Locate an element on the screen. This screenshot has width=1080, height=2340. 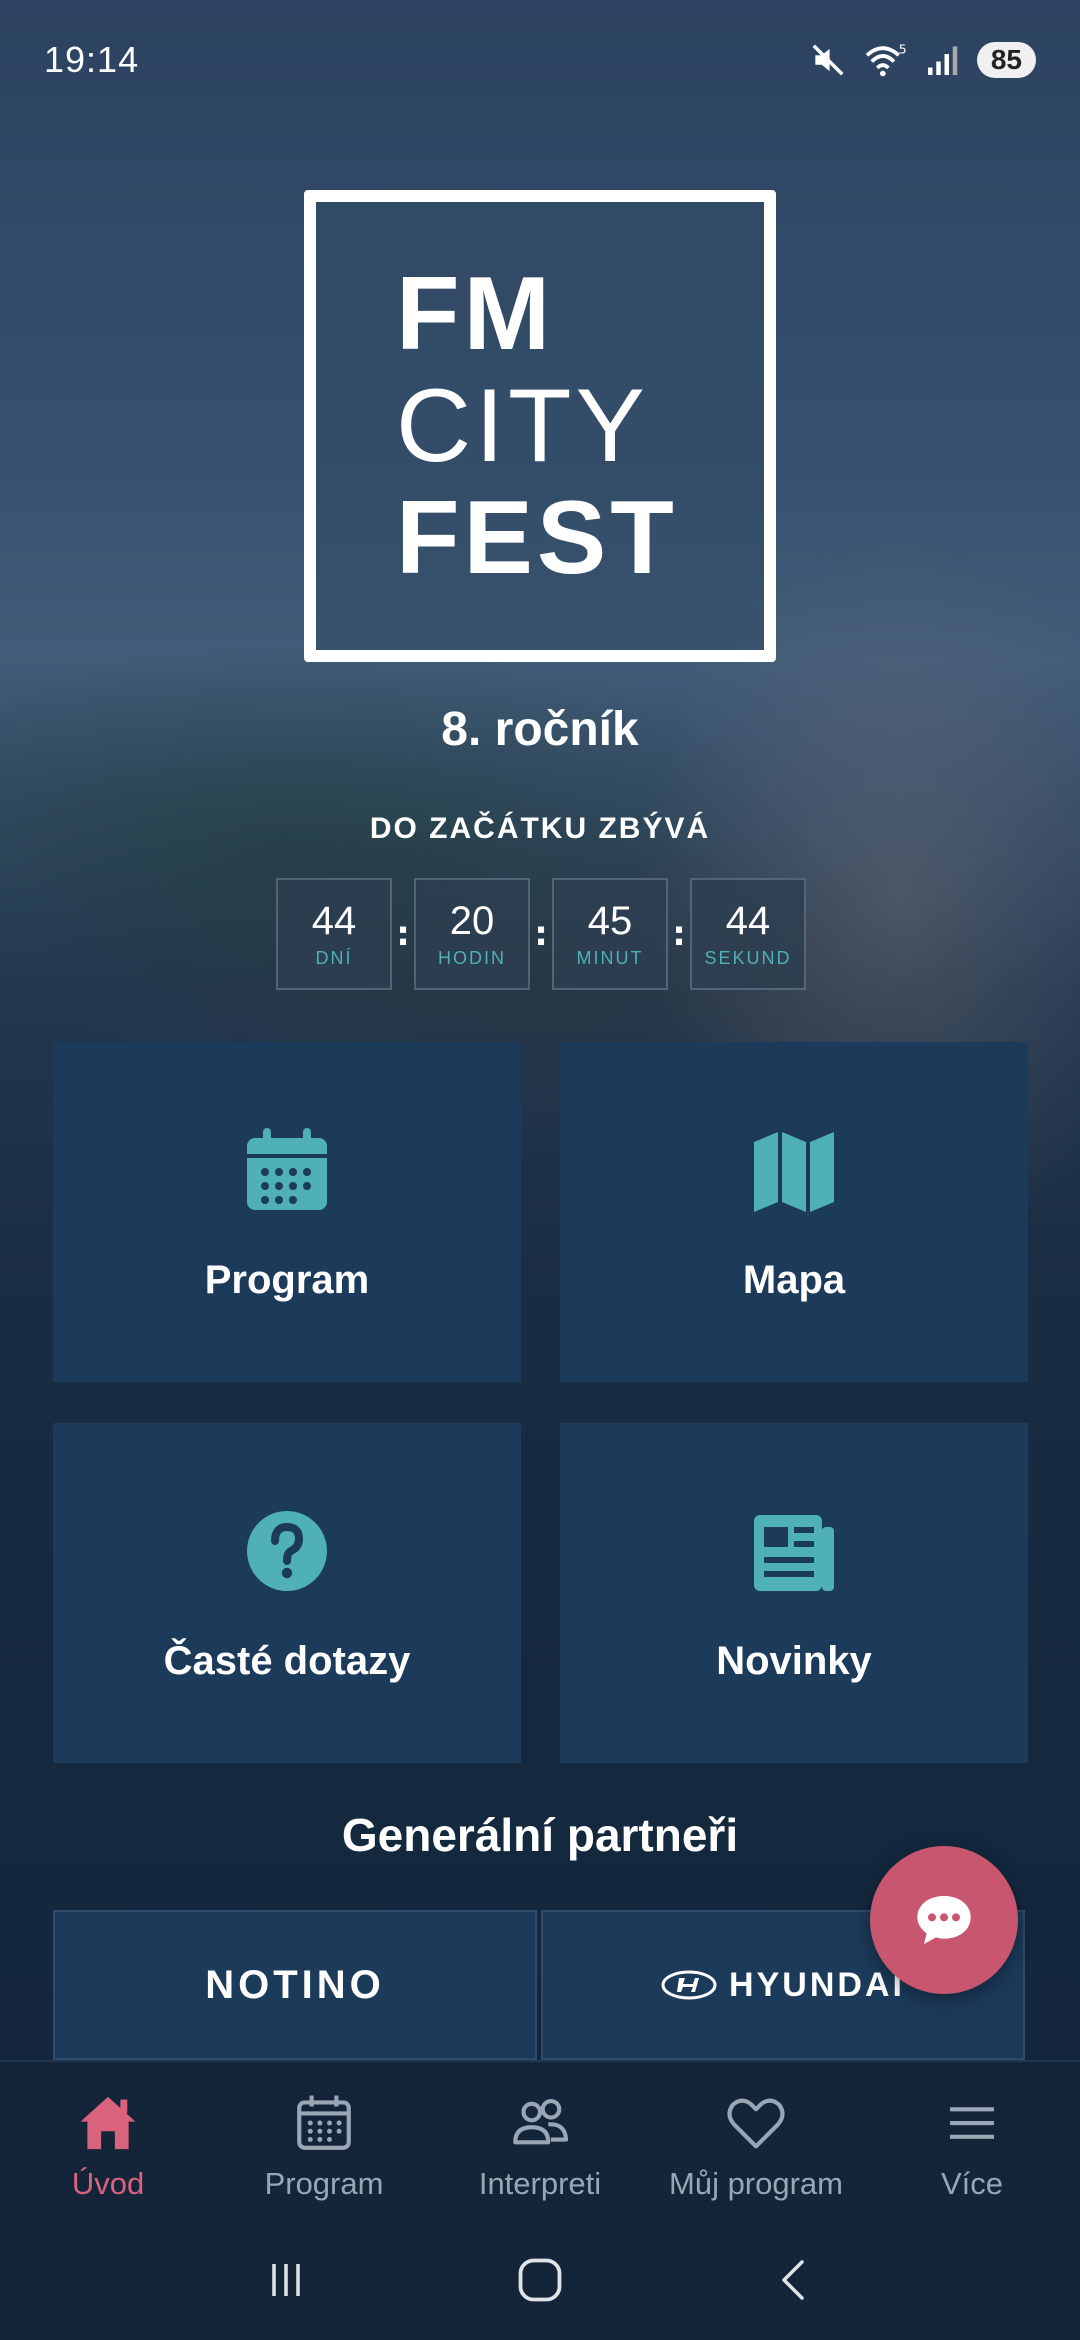
tile-faq: Časté dotazy is located at coordinates (287, 1593).